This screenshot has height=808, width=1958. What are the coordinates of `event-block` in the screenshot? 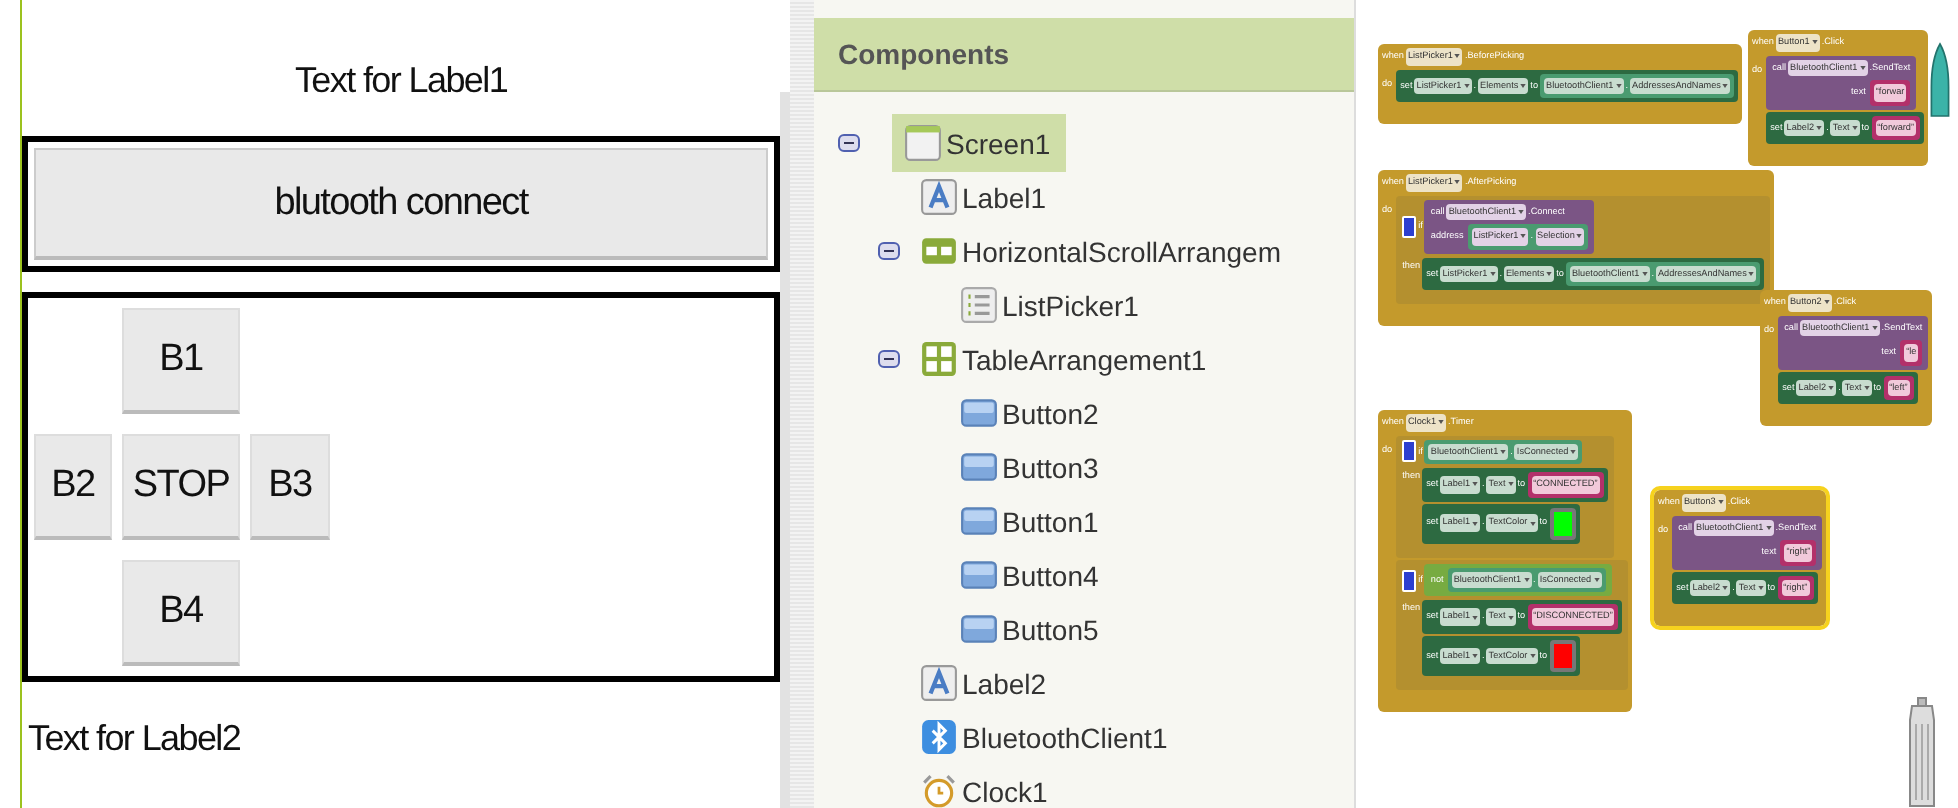 It's located at (1505, 561).